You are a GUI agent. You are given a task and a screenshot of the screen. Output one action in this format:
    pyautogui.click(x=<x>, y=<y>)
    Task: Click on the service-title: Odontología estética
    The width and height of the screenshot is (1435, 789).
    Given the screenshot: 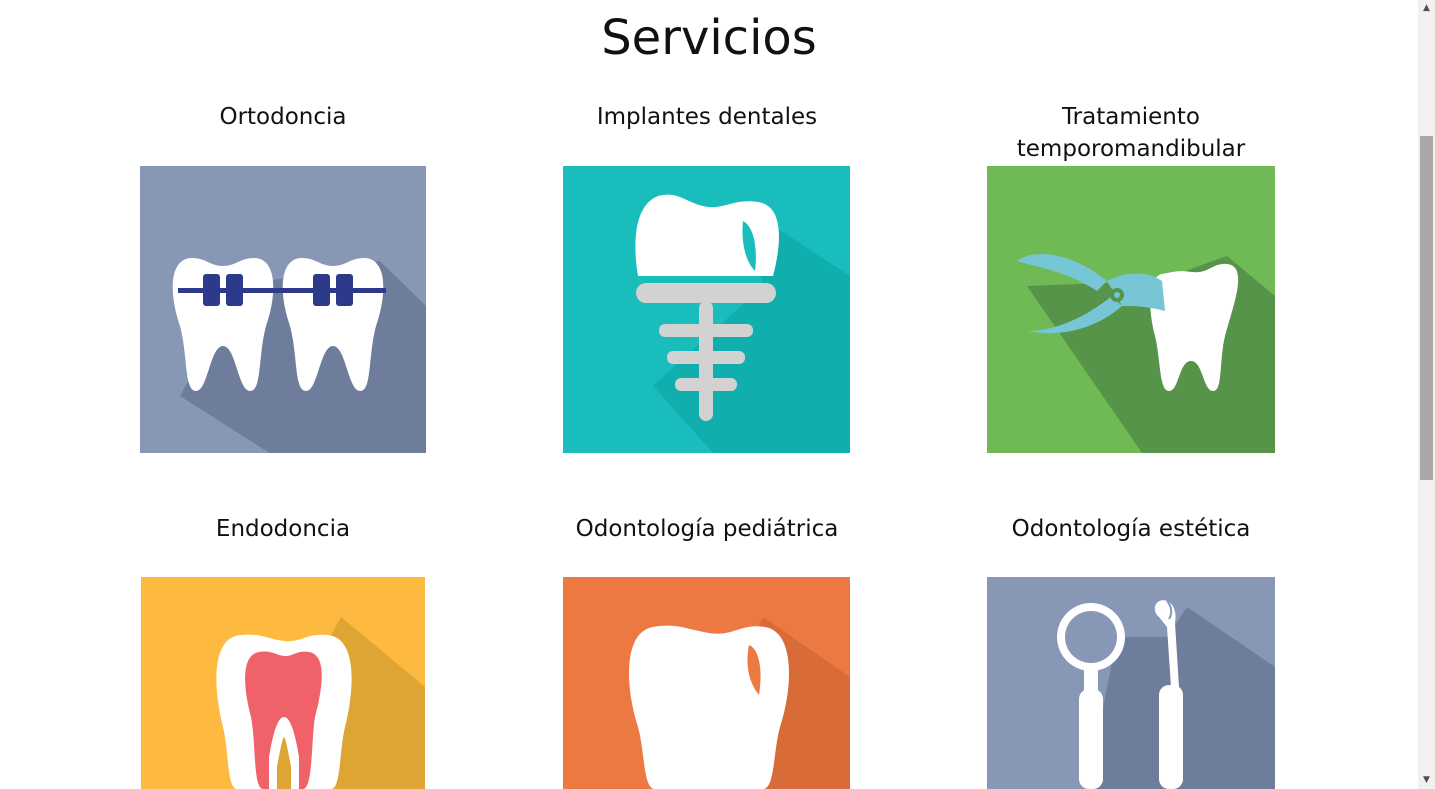 What is the action you would take?
    pyautogui.click(x=1131, y=529)
    